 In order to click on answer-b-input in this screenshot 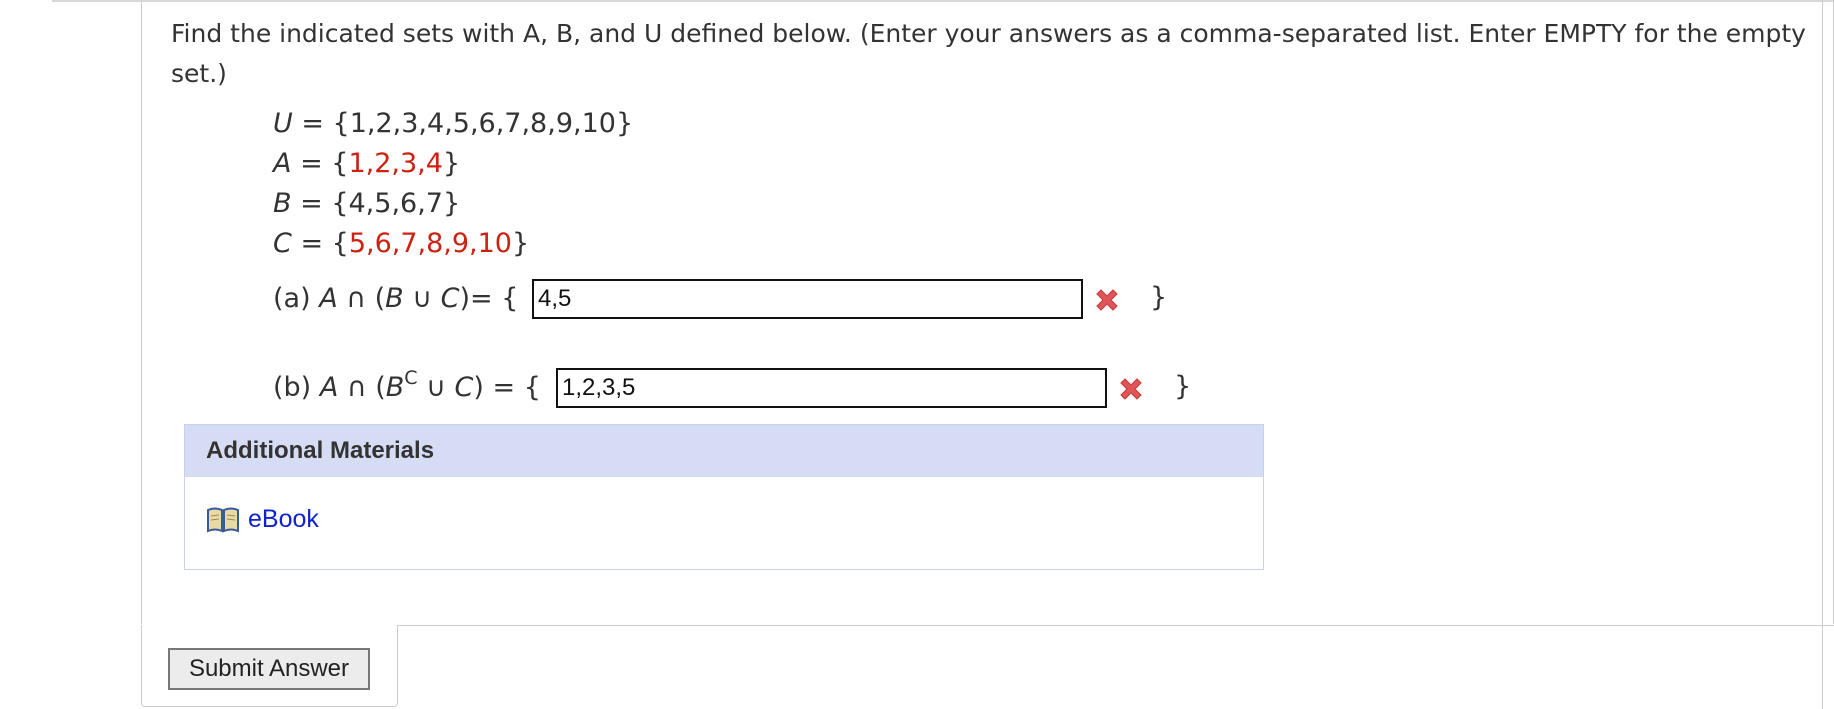, I will do `click(831, 388)`.